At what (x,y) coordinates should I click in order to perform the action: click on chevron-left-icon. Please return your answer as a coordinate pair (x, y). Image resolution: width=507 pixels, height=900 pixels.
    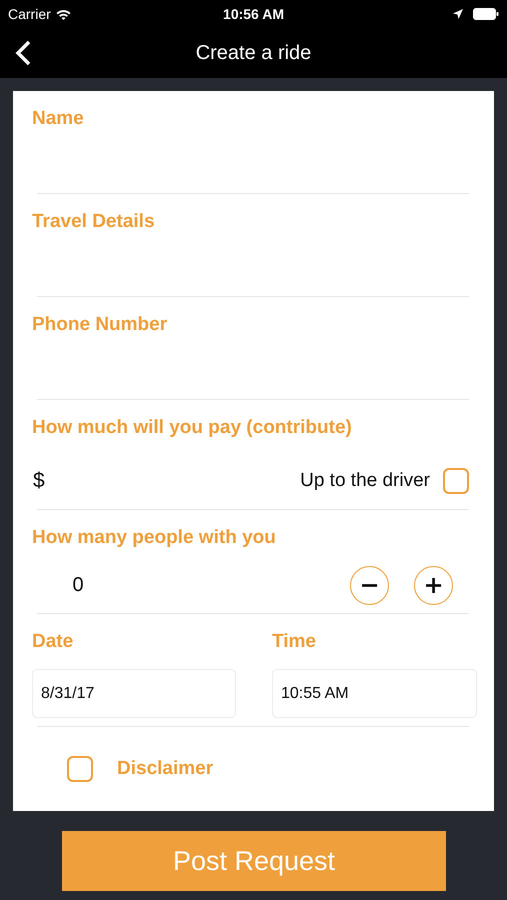
    Looking at the image, I should click on (23, 53).